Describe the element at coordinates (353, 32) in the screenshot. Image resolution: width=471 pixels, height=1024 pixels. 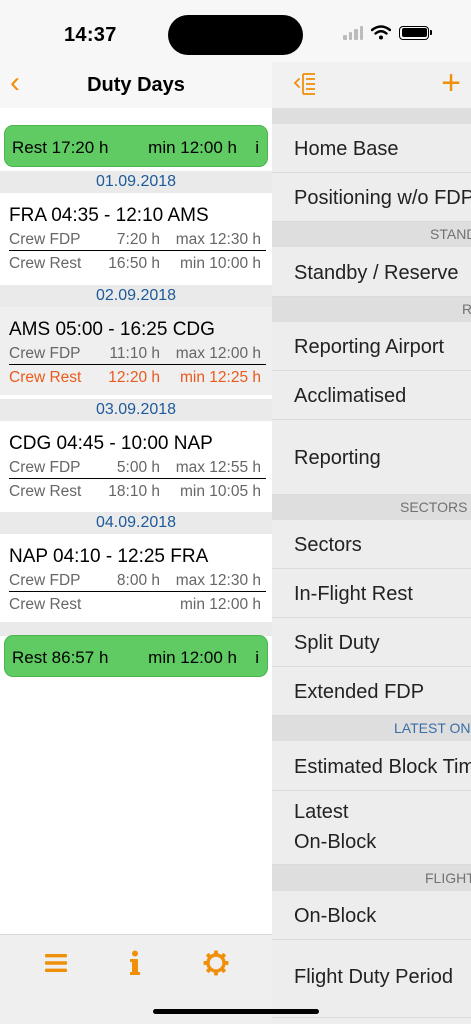
I see `signal-icon` at that location.